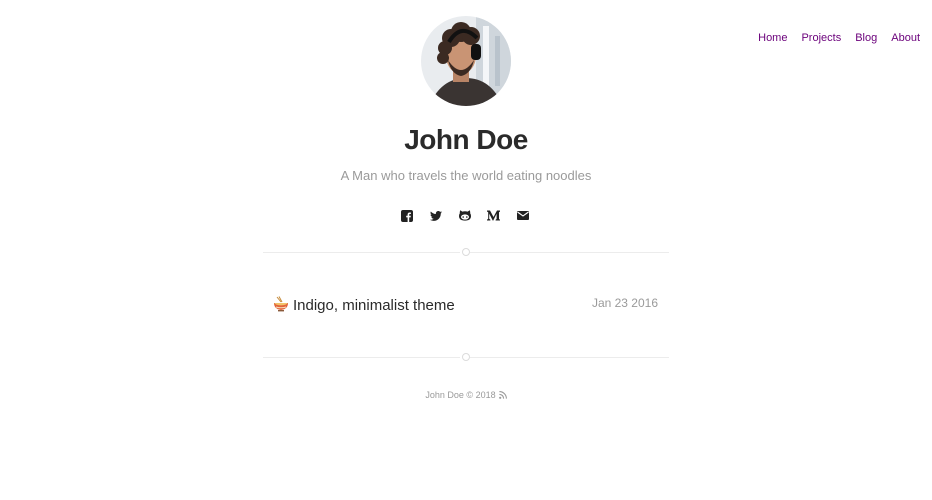 The image size is (932, 500). Describe the element at coordinates (772, 38) in the screenshot. I see `nav-home-link: Home` at that location.